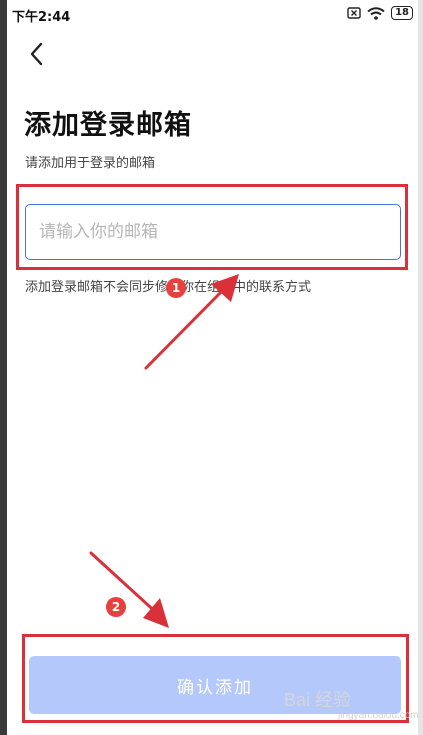 The height and width of the screenshot is (735, 423). What do you see at coordinates (116, 607) in the screenshot?
I see `step-badge-2: 2` at bounding box center [116, 607].